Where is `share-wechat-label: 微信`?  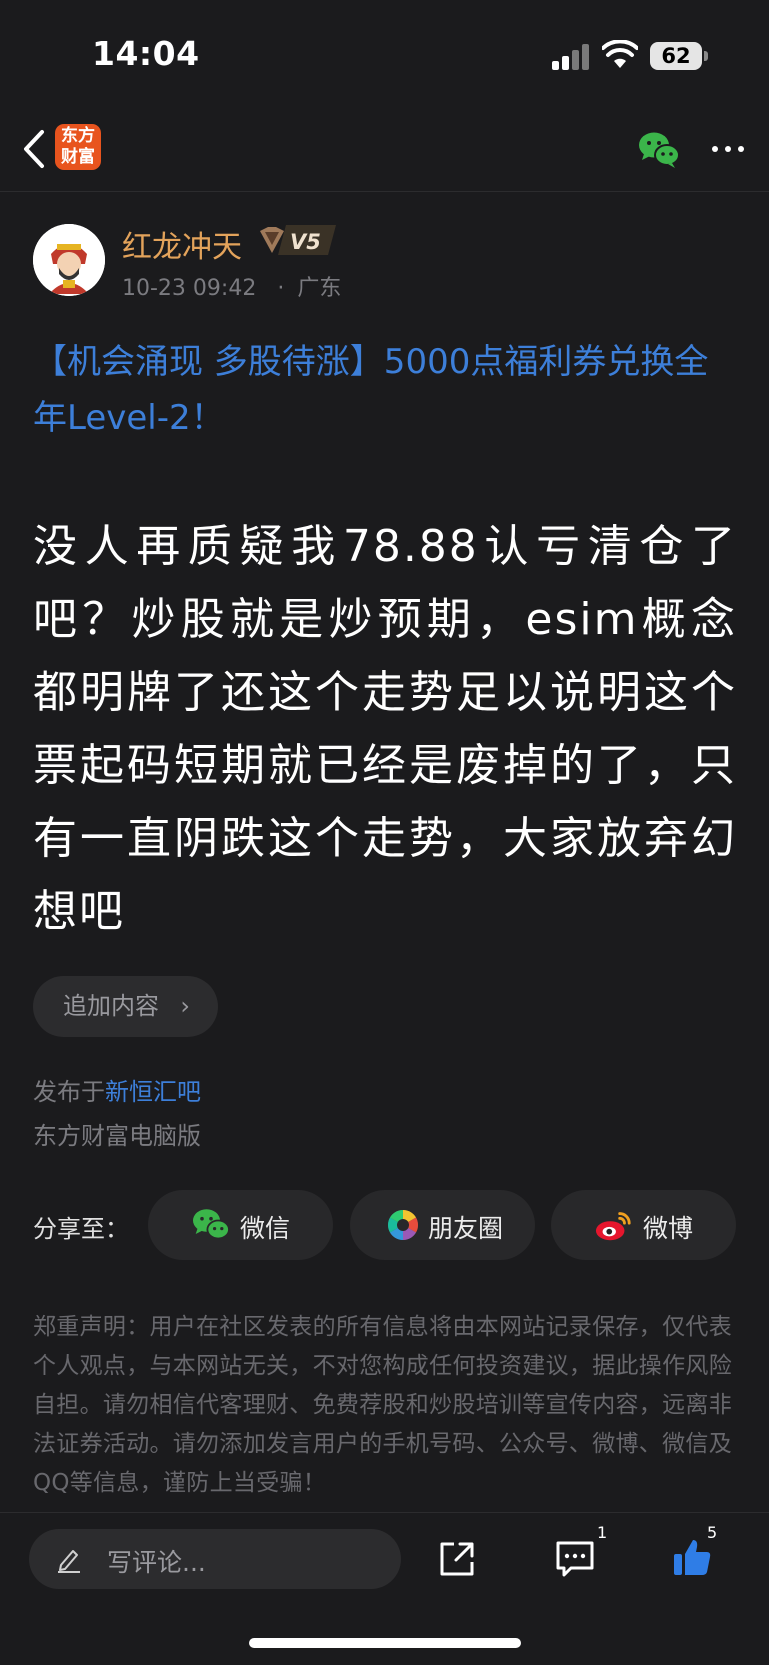 share-wechat-label: 微信 is located at coordinates (265, 1228).